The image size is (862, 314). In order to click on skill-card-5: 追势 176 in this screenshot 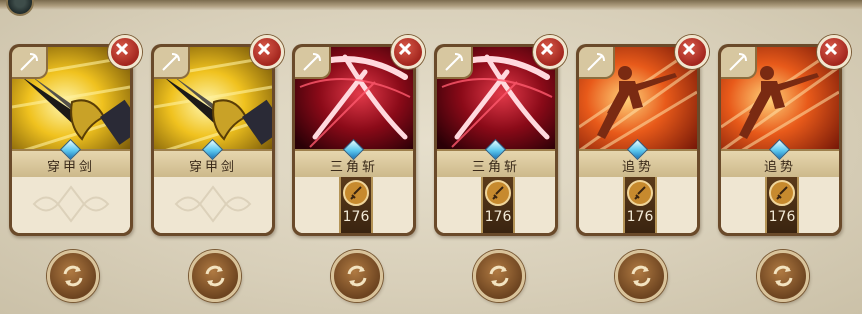, I will do `click(784, 135)`.